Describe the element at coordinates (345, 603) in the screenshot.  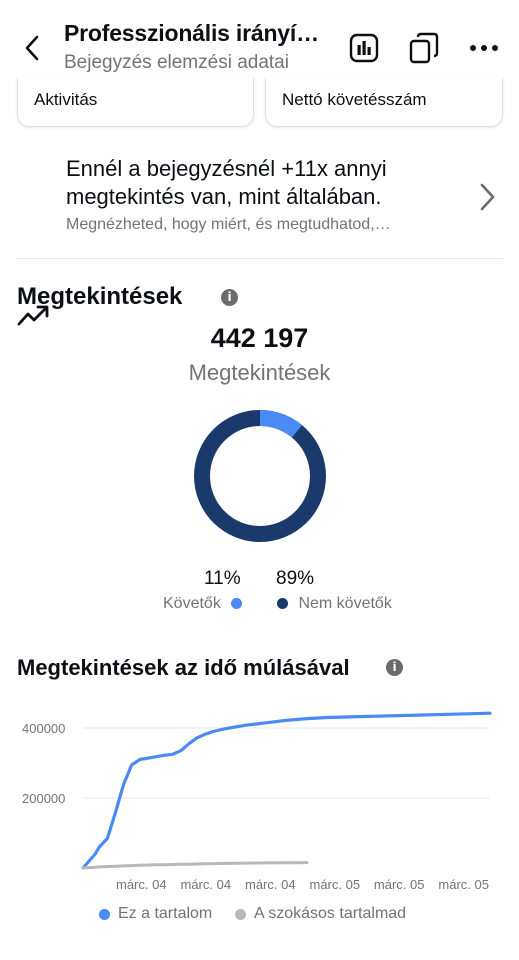
I see `non-followers-label: Nem követők` at that location.